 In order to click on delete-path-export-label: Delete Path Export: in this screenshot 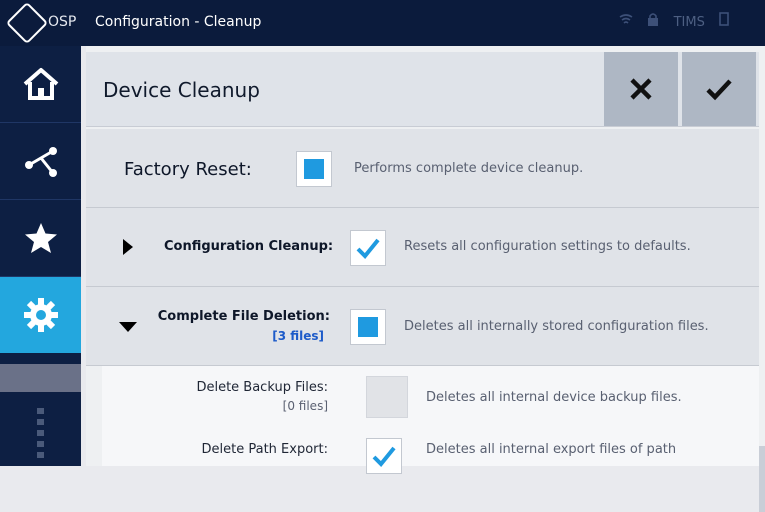, I will do `click(264, 449)`.